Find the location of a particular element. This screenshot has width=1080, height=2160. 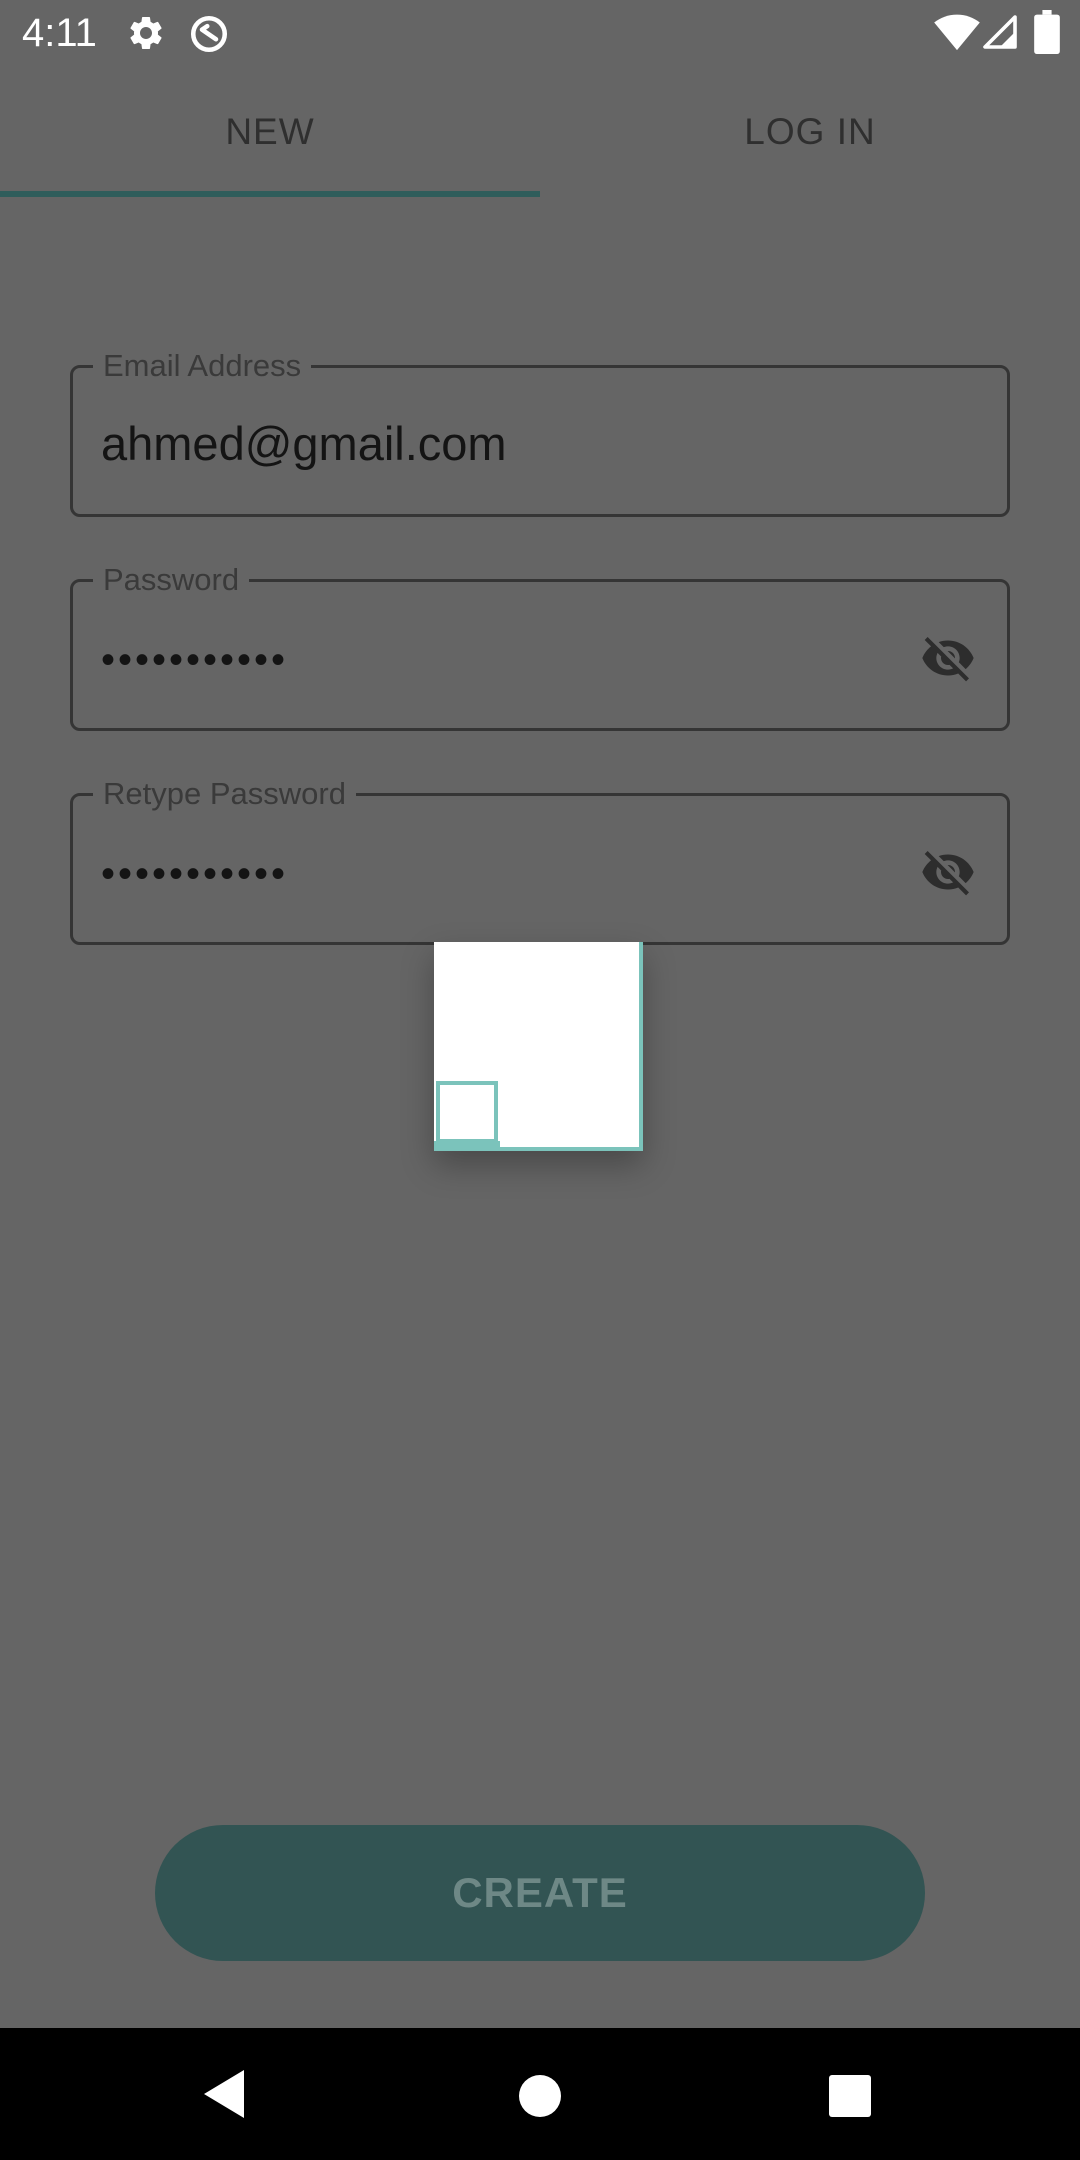

password-field: Password ••••••••••• is located at coordinates (540, 645).